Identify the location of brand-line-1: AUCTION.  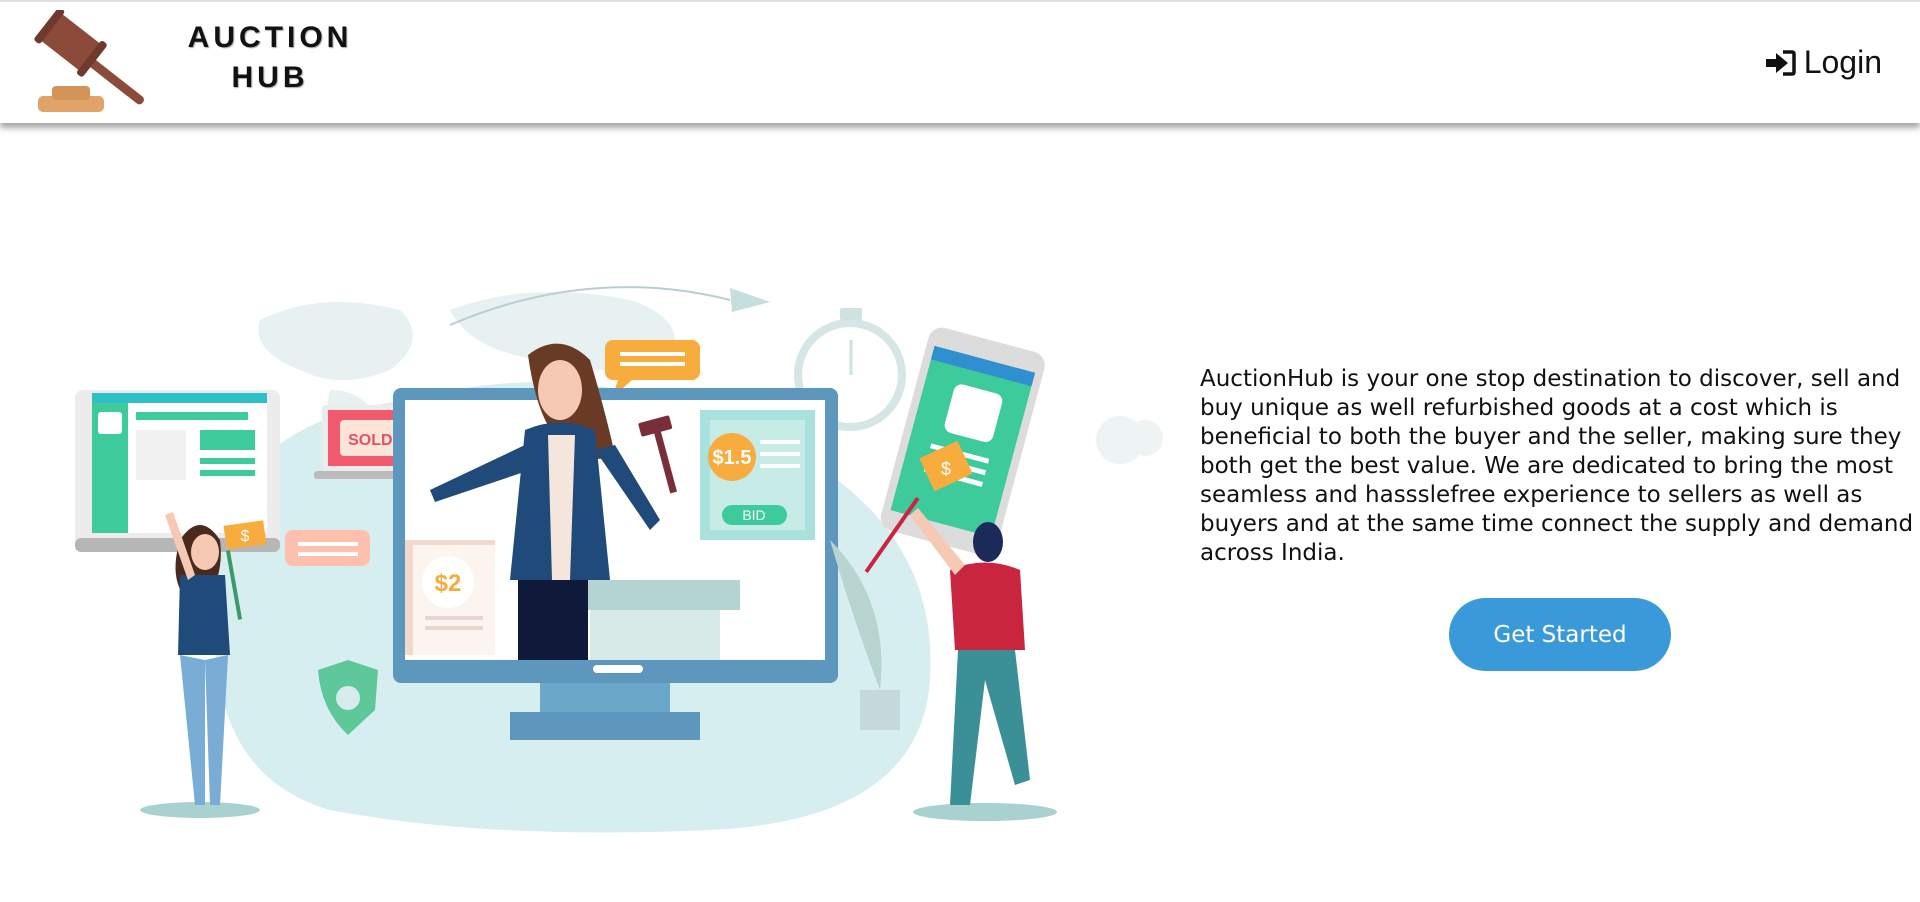
(270, 37).